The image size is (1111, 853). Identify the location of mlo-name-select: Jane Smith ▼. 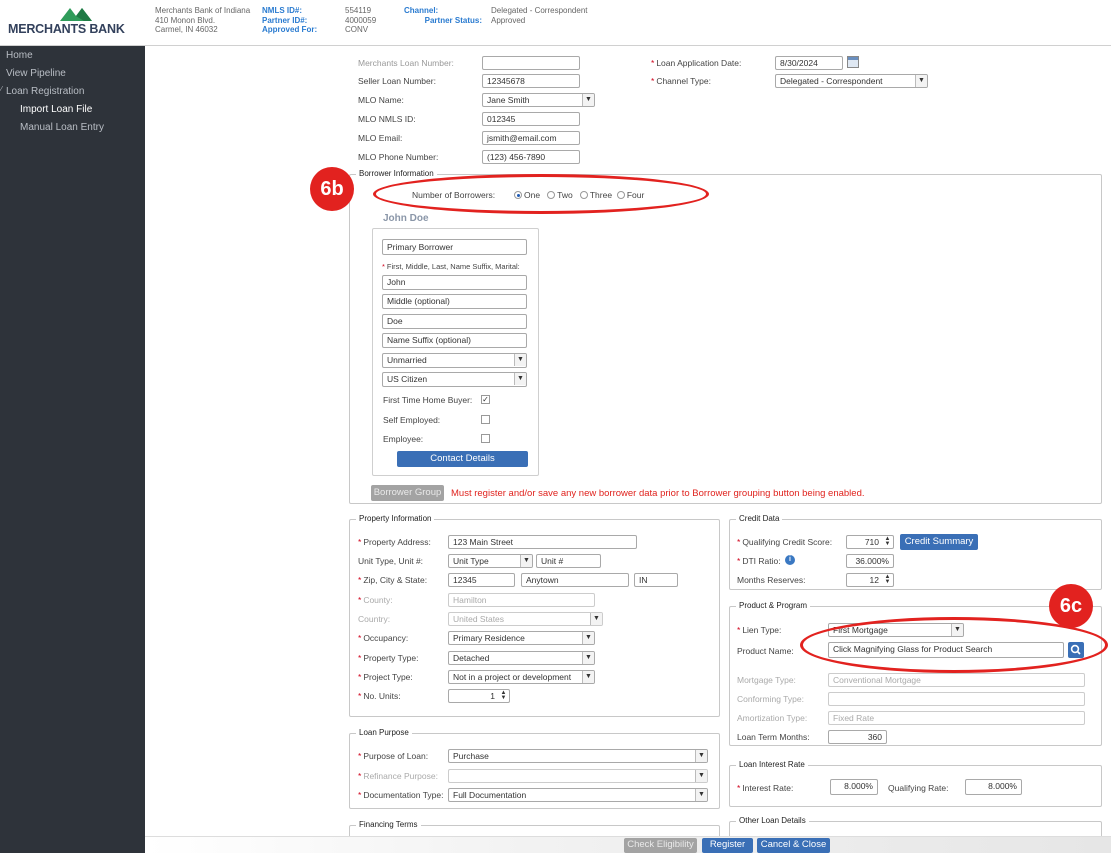
(538, 100).